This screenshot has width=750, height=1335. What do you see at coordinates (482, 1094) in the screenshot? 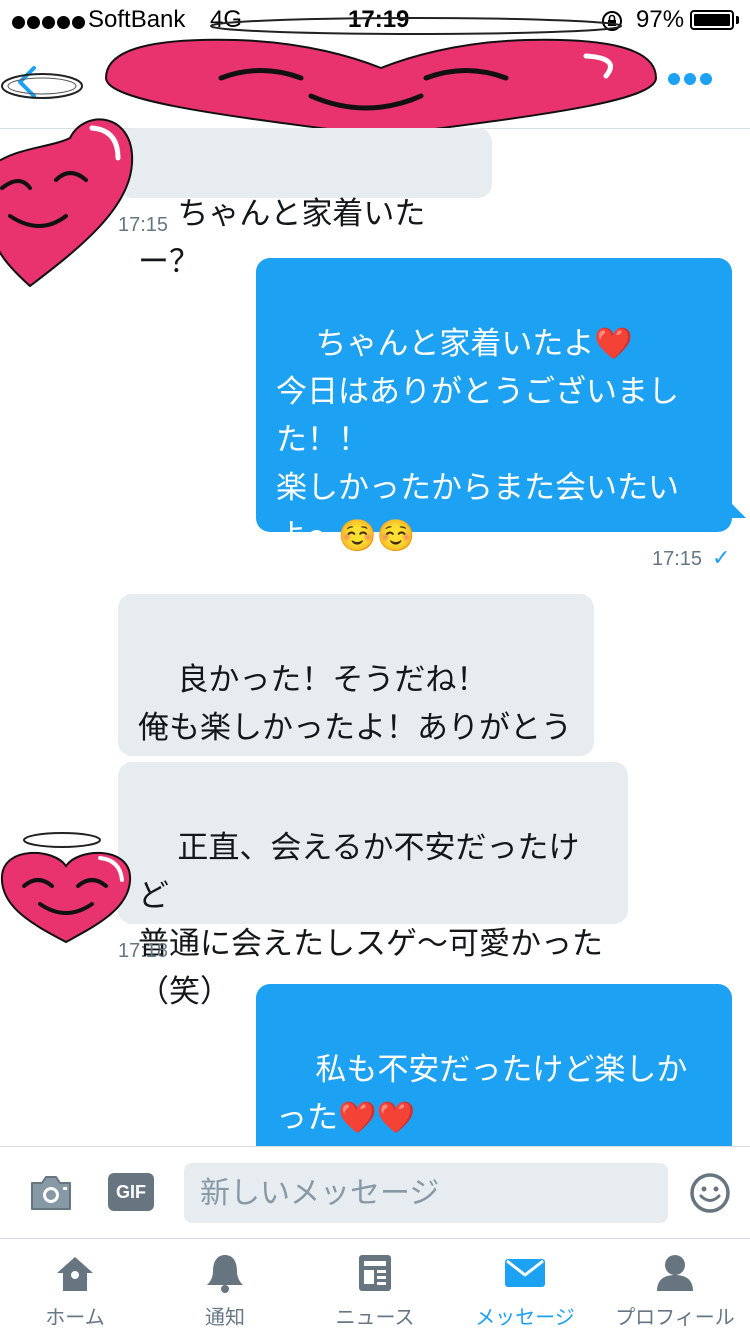
I see `message-text: 私も不安だったけど楽しかった❤️❤️ ありがとう（笑）嬉しい😊` at bounding box center [482, 1094].